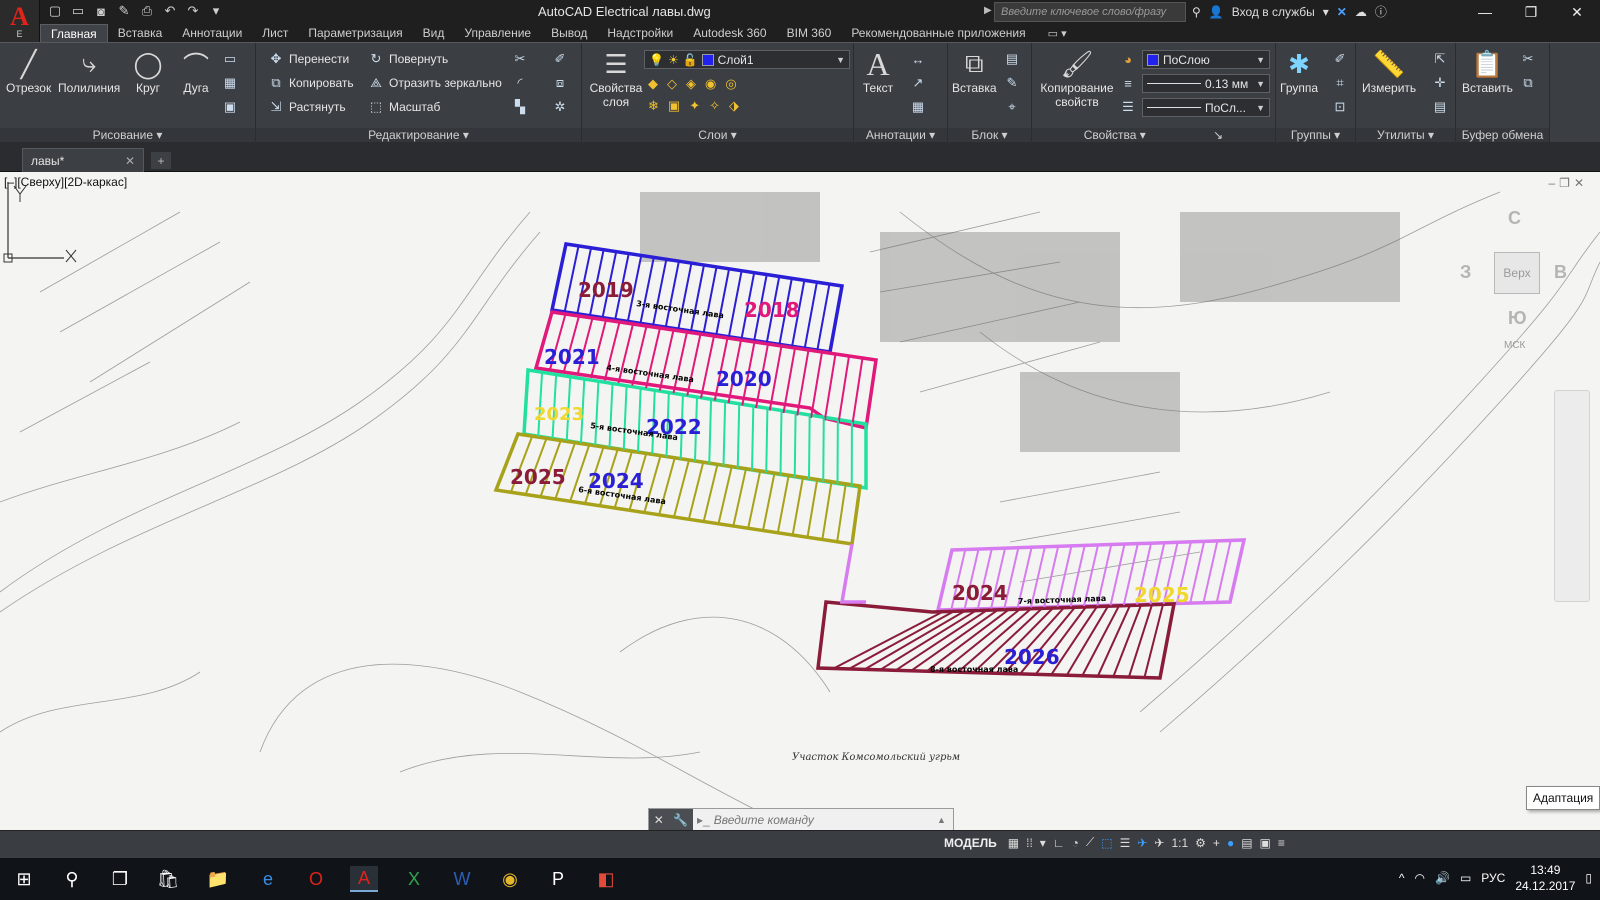 The width and height of the screenshot is (1600, 900). Describe the element at coordinates (1440, 107) in the screenshot. I see `calculator-button: ▤` at that location.